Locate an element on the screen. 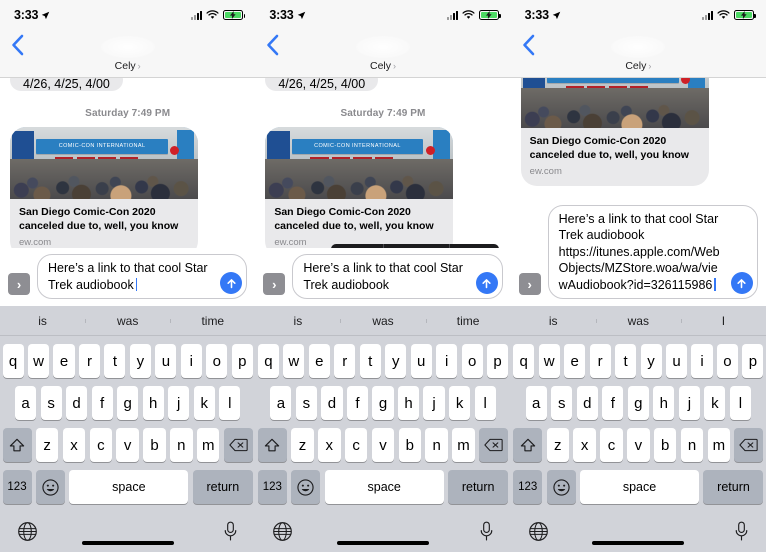  cut-off-message-bubble: 4/26, 4/25, 4/00 is located at coordinates (322, 84).